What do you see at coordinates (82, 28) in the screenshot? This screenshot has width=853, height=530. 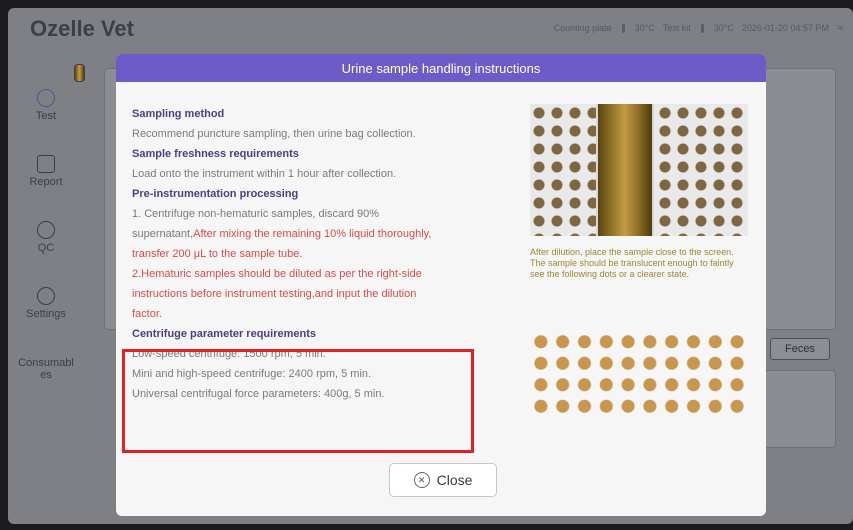 I see `app-title: Ozelle Vet` at bounding box center [82, 28].